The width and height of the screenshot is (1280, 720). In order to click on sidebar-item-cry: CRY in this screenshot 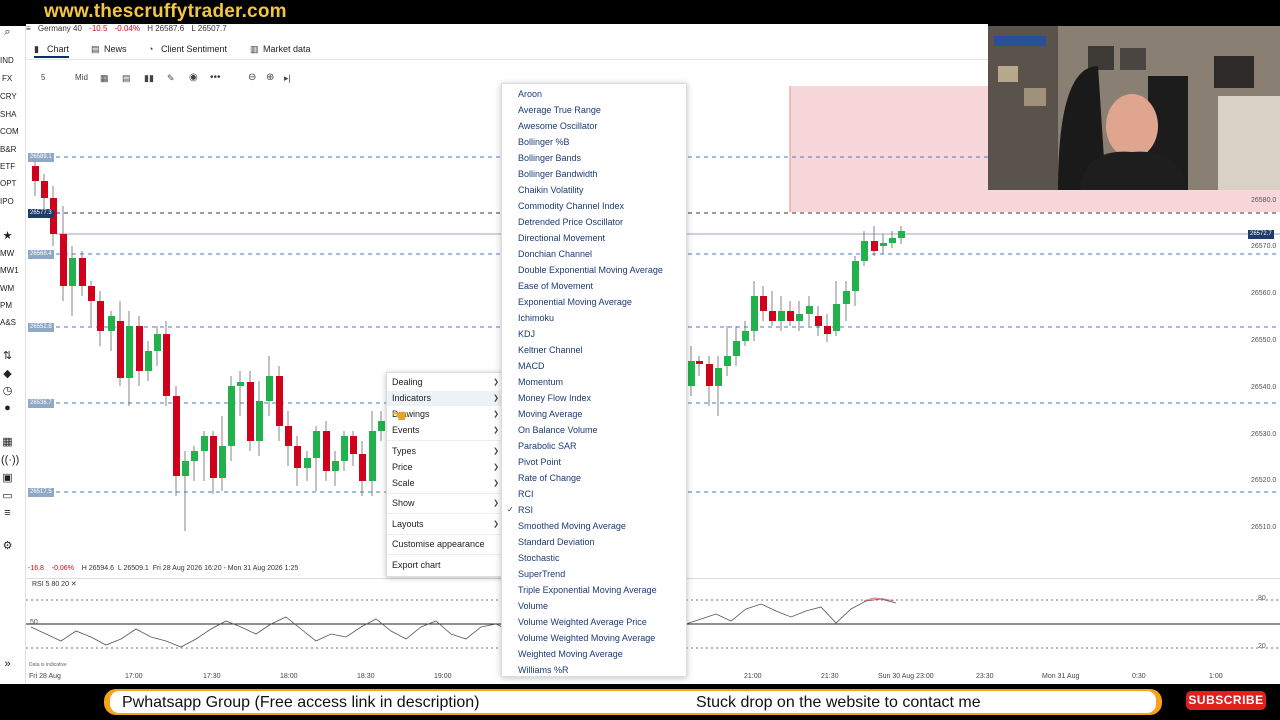, I will do `click(13, 96)`.